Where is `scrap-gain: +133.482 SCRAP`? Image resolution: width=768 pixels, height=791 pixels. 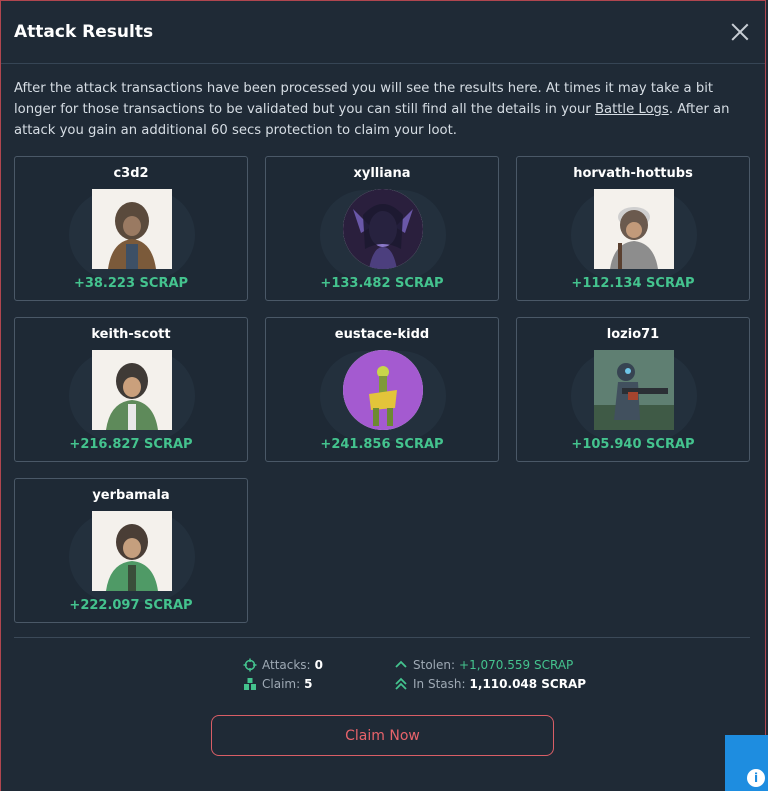
scrap-gain: +133.482 SCRAP is located at coordinates (382, 283).